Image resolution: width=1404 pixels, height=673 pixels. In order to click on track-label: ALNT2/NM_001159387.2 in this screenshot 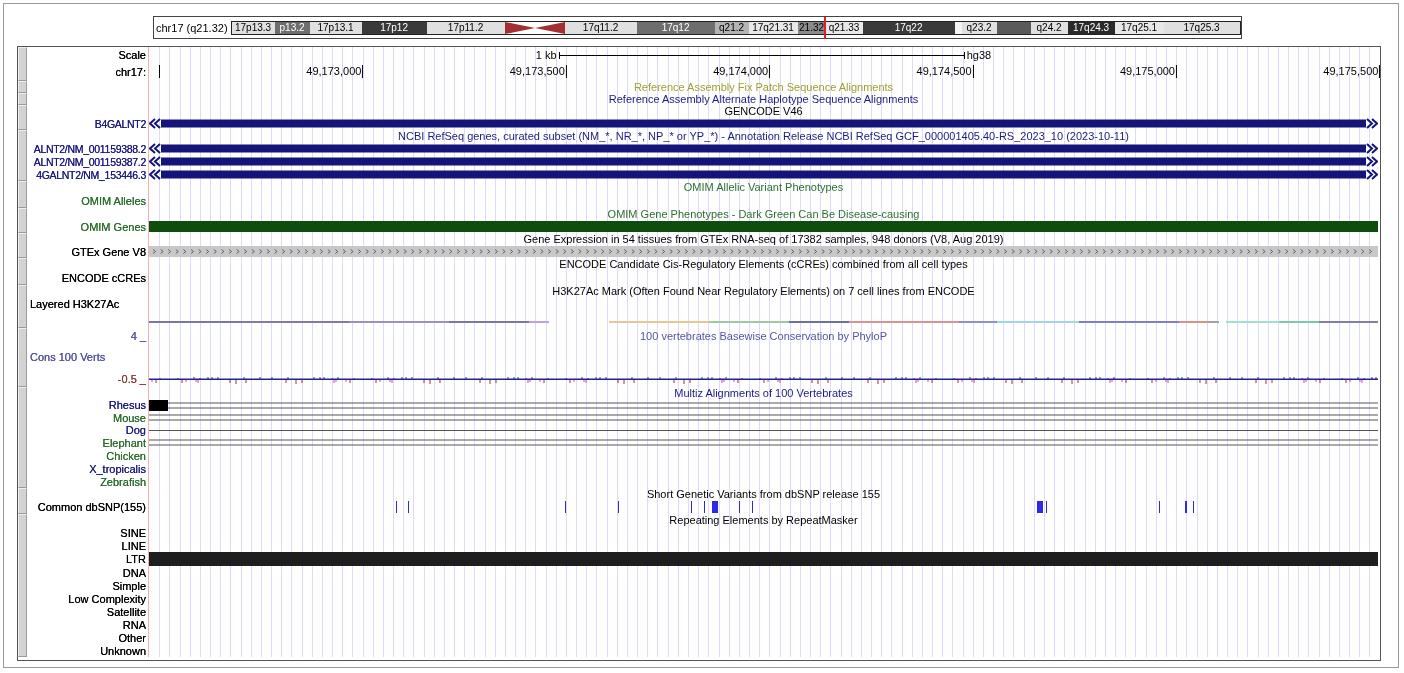, I will do `click(89, 161)`.